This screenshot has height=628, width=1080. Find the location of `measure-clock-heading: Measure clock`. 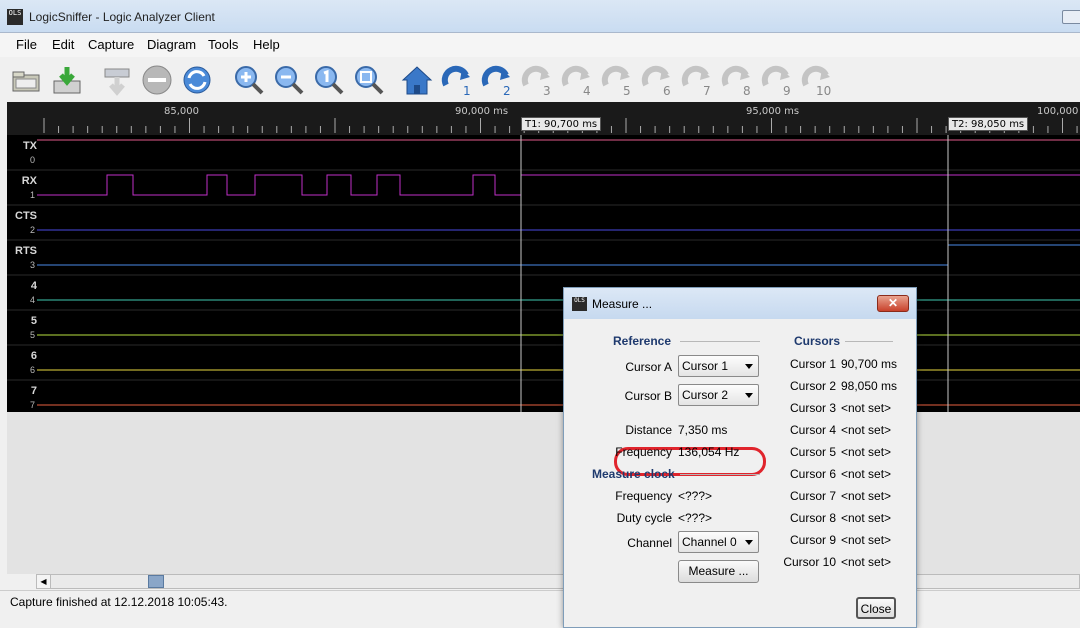

measure-clock-heading: Measure clock is located at coordinates (633, 474).